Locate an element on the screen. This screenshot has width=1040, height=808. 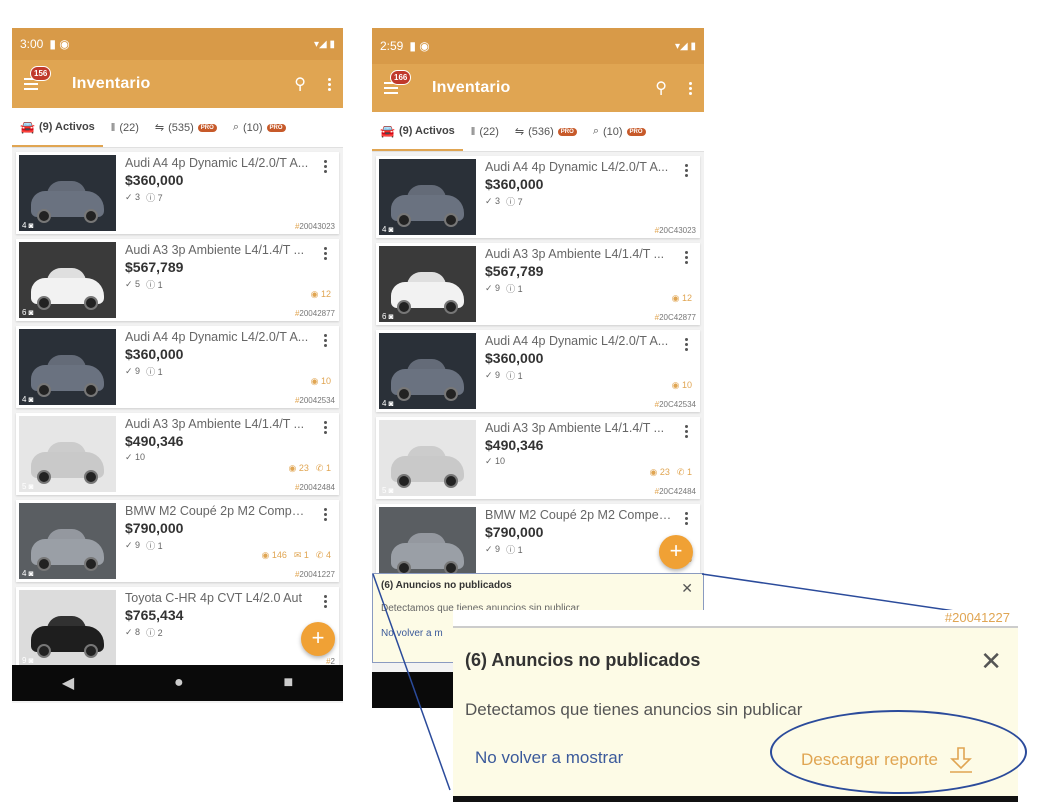
check-icon: ✓ 3 is located at coordinates (133, 197).